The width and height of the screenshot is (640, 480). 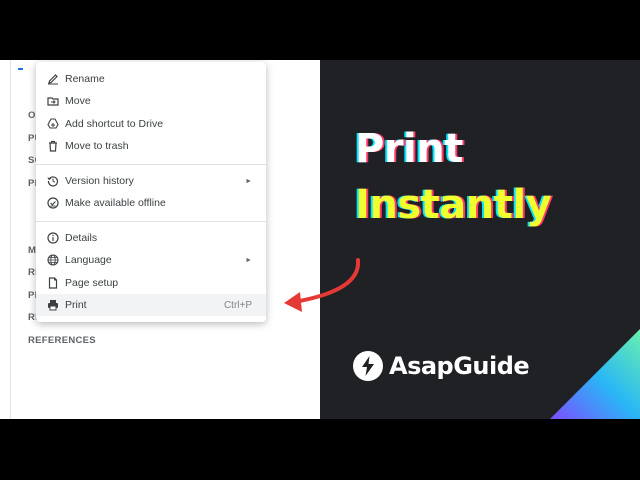 What do you see at coordinates (151, 238) in the screenshot?
I see `menu-item-details: Details` at bounding box center [151, 238].